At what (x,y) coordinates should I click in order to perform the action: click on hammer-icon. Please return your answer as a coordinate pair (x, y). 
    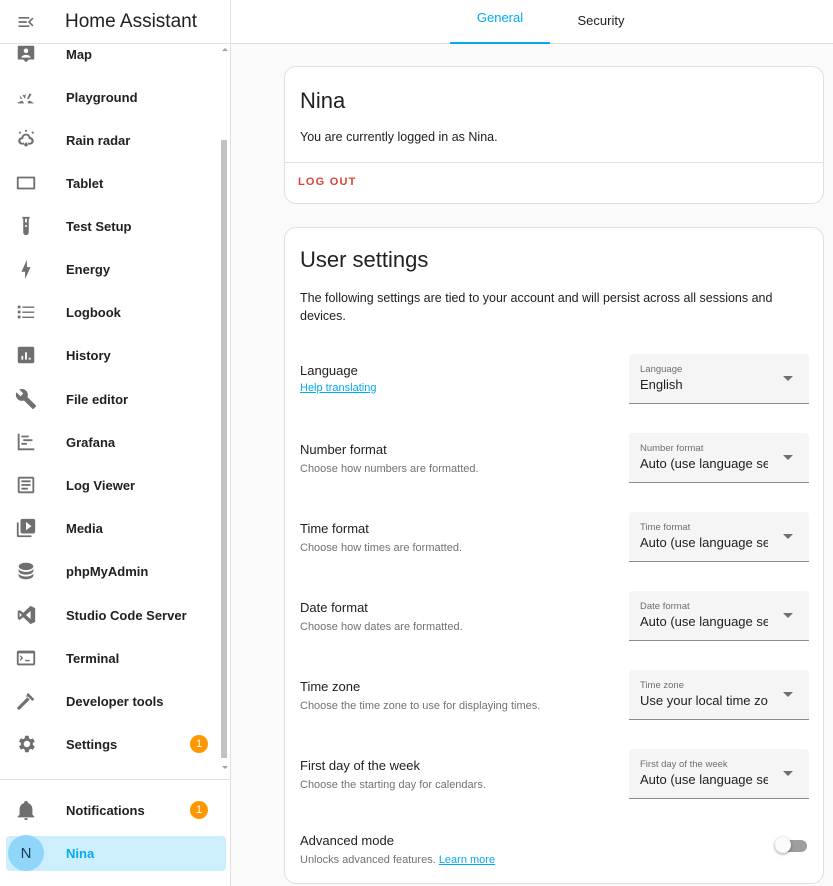
    Looking at the image, I should click on (26, 701).